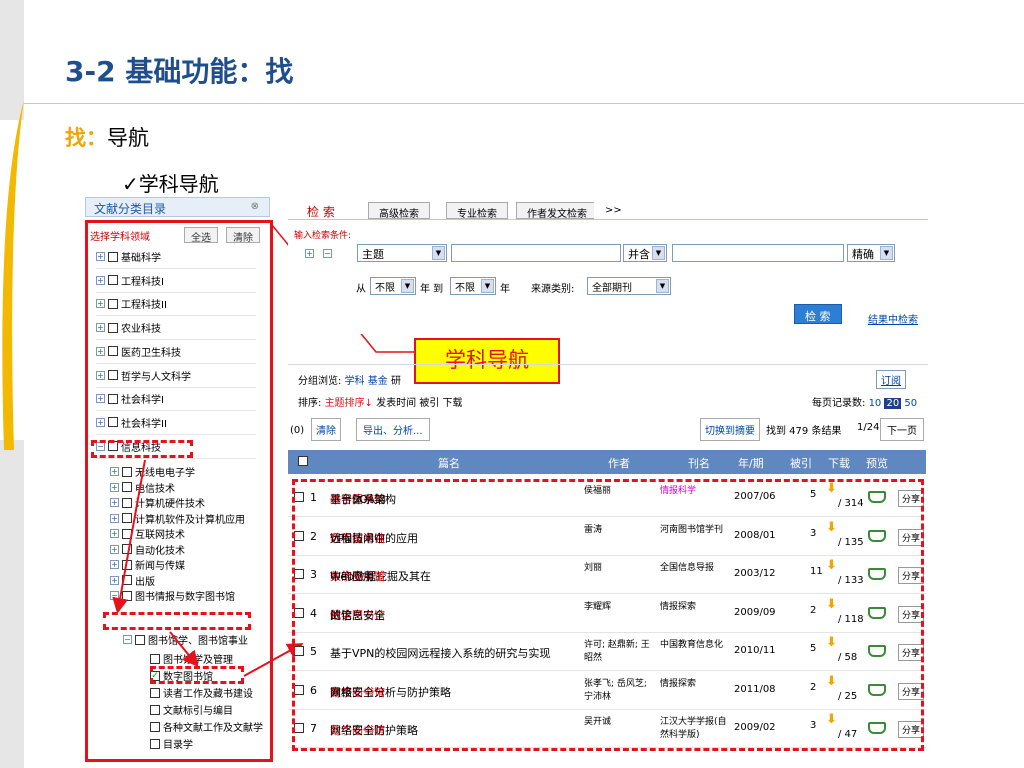  What do you see at coordinates (327, 253) in the screenshot?
I see `remove-condition-icon: −` at bounding box center [327, 253].